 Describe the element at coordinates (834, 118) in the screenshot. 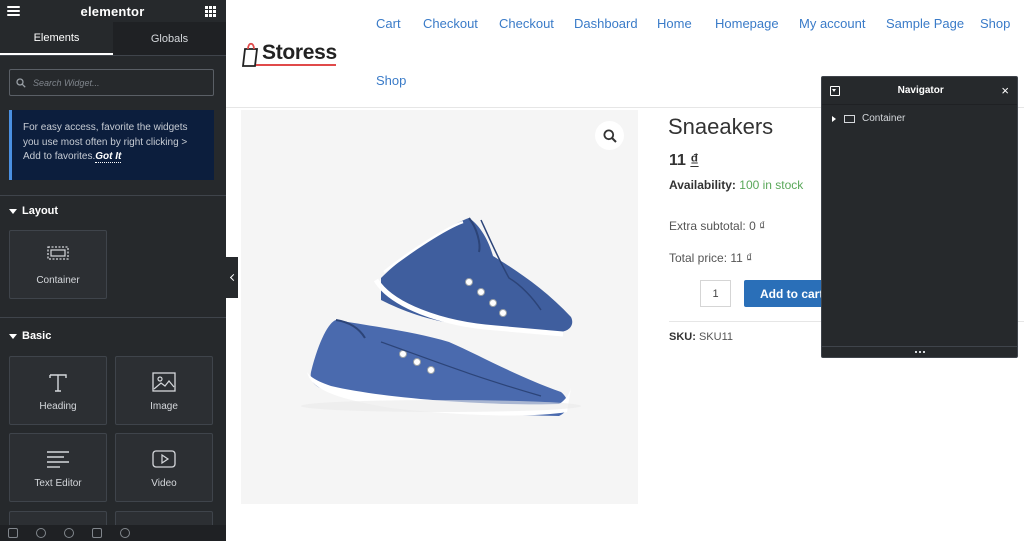

I see `caret-right-icon` at that location.